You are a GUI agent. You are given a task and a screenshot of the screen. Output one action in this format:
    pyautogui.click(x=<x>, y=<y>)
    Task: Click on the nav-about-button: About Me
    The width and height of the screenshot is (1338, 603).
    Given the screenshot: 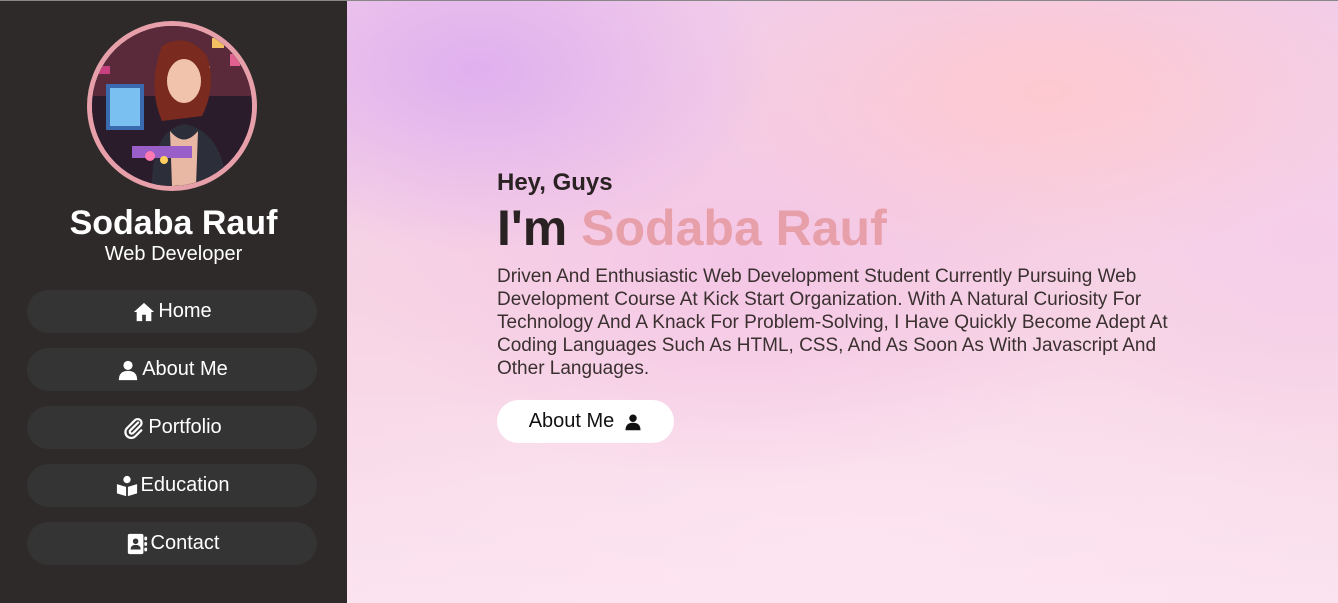 What is the action you would take?
    pyautogui.click(x=172, y=369)
    